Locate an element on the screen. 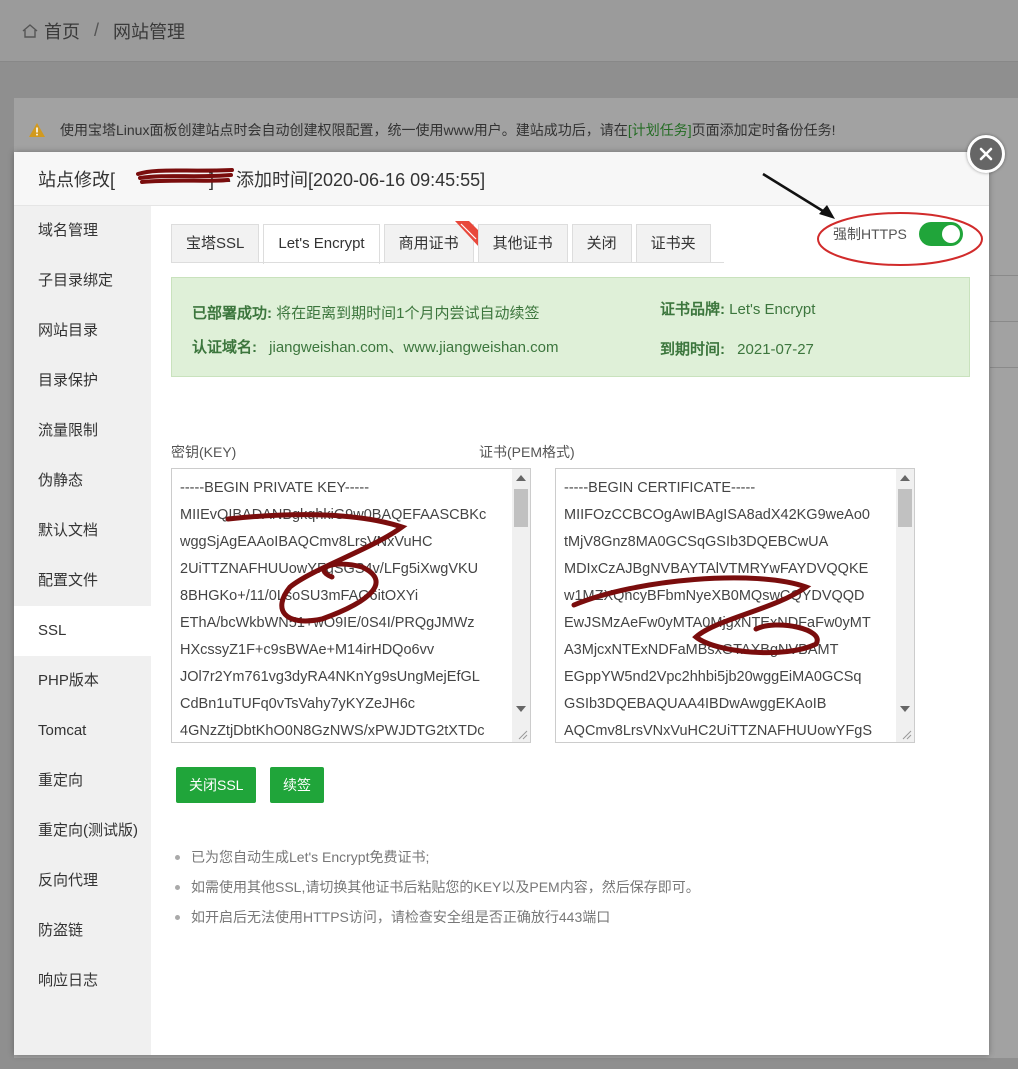 The width and height of the screenshot is (1018, 1069). sidebar-item-subdir: 子目录绑定 is located at coordinates (82, 281).